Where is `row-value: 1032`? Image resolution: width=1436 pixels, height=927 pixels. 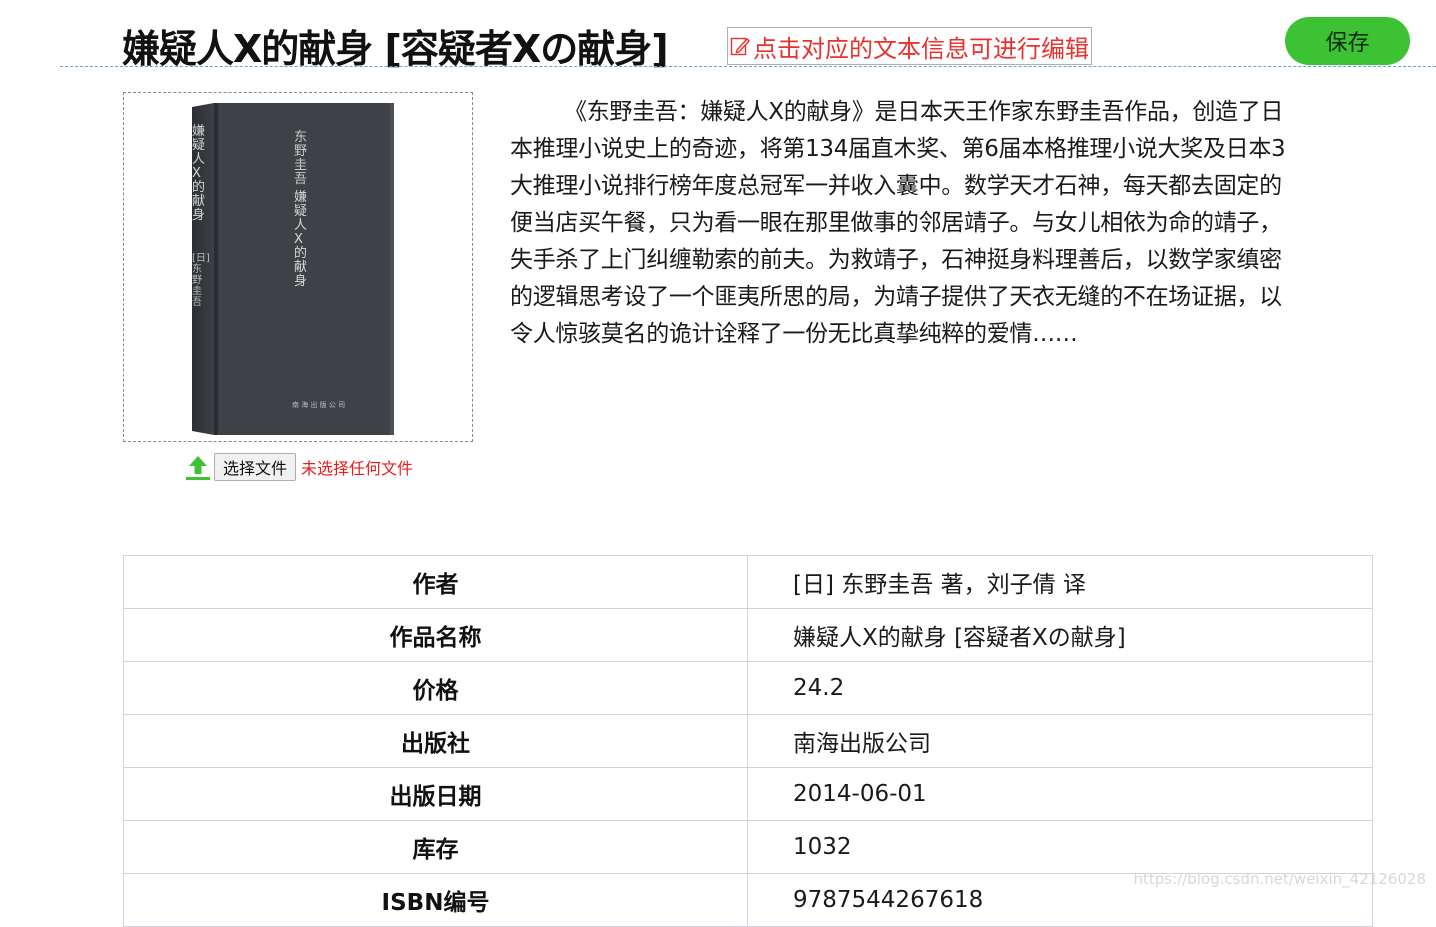 row-value: 1032 is located at coordinates (1060, 847).